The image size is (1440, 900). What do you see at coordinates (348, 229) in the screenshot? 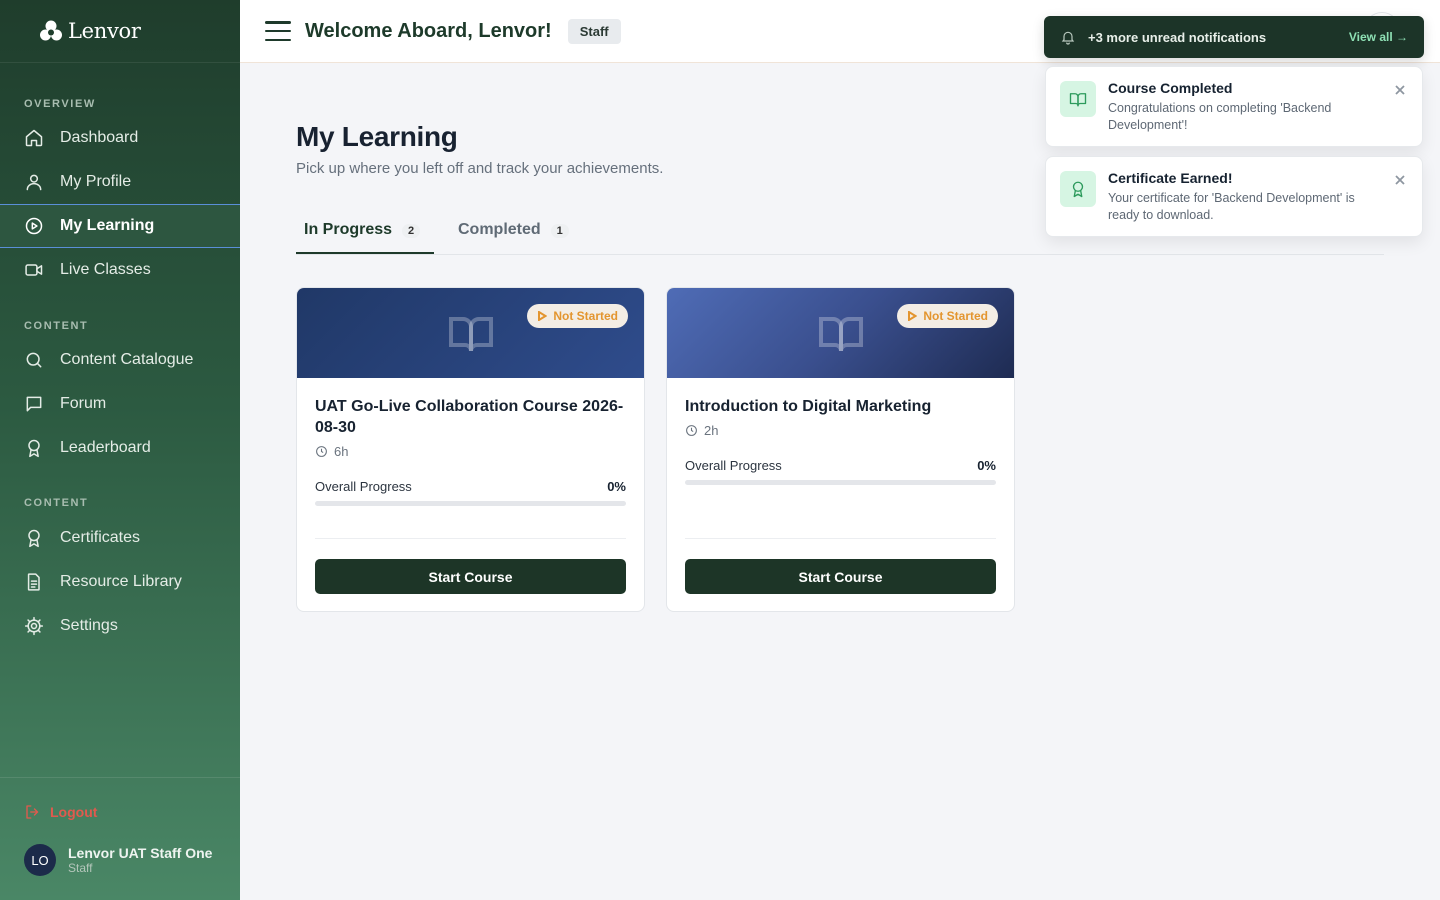
I see `tab-label: In Progress` at bounding box center [348, 229].